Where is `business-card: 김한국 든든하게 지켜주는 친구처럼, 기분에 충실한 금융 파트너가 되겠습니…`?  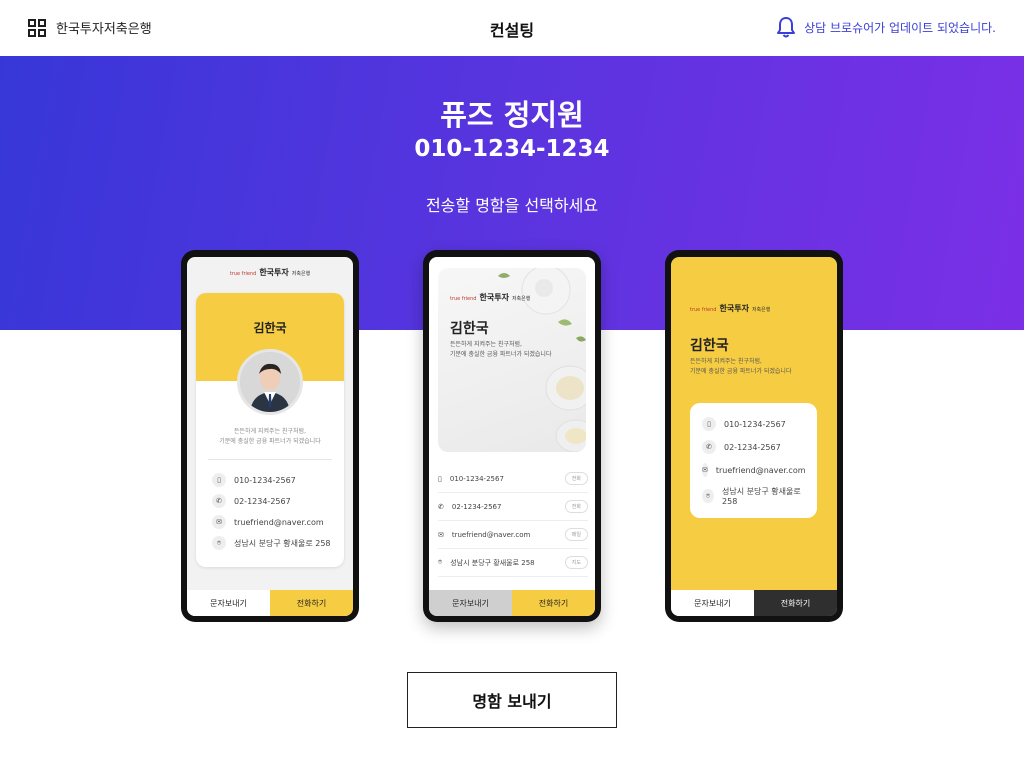
business-card: 김한국 든든하게 지켜주는 친구처럼, 기분에 충실한 금융 파트너가 되겠습니… is located at coordinates (270, 430).